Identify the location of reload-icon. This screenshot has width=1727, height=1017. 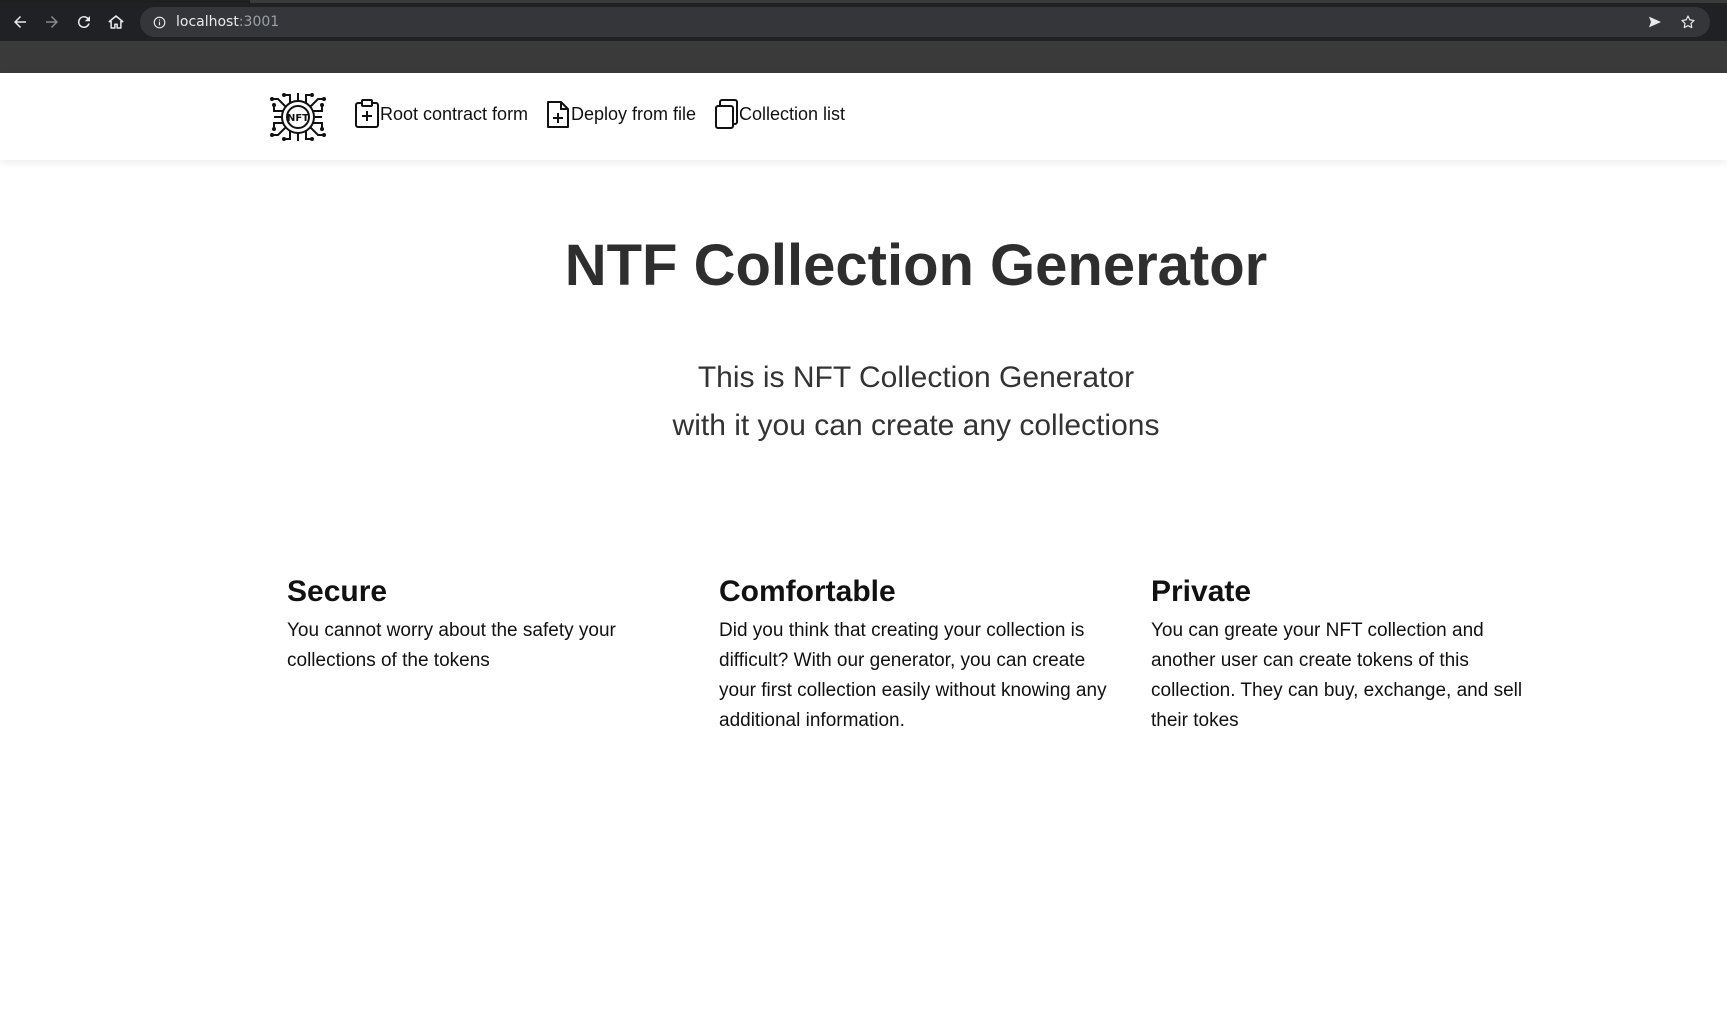
(83, 22).